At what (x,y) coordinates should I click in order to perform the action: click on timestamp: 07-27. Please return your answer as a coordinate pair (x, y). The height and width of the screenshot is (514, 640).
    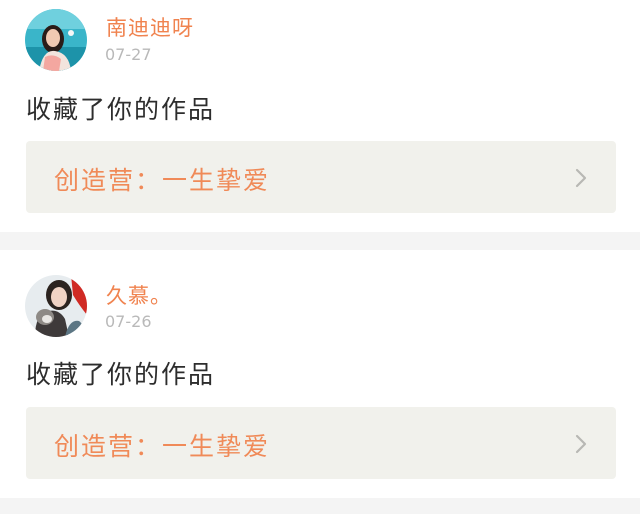
    Looking at the image, I should click on (128, 54).